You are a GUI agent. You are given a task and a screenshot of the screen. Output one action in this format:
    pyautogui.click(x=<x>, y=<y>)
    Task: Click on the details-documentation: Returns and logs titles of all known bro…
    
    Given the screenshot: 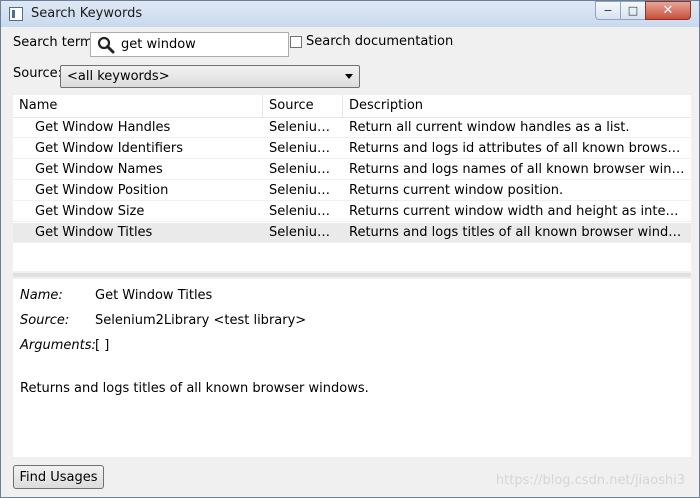 What is the action you would take?
    pyautogui.click(x=194, y=388)
    